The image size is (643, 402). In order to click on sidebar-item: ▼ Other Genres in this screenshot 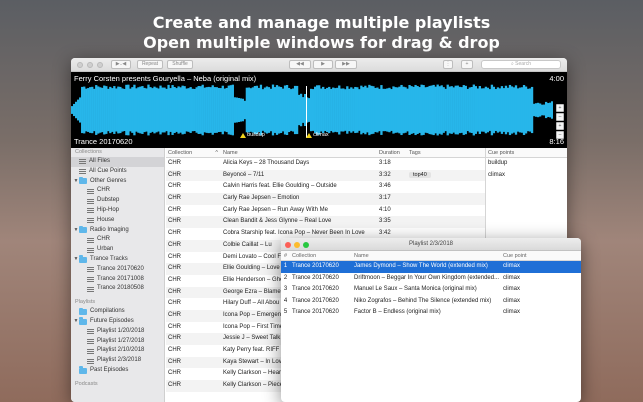, I will do `click(117, 181)`.